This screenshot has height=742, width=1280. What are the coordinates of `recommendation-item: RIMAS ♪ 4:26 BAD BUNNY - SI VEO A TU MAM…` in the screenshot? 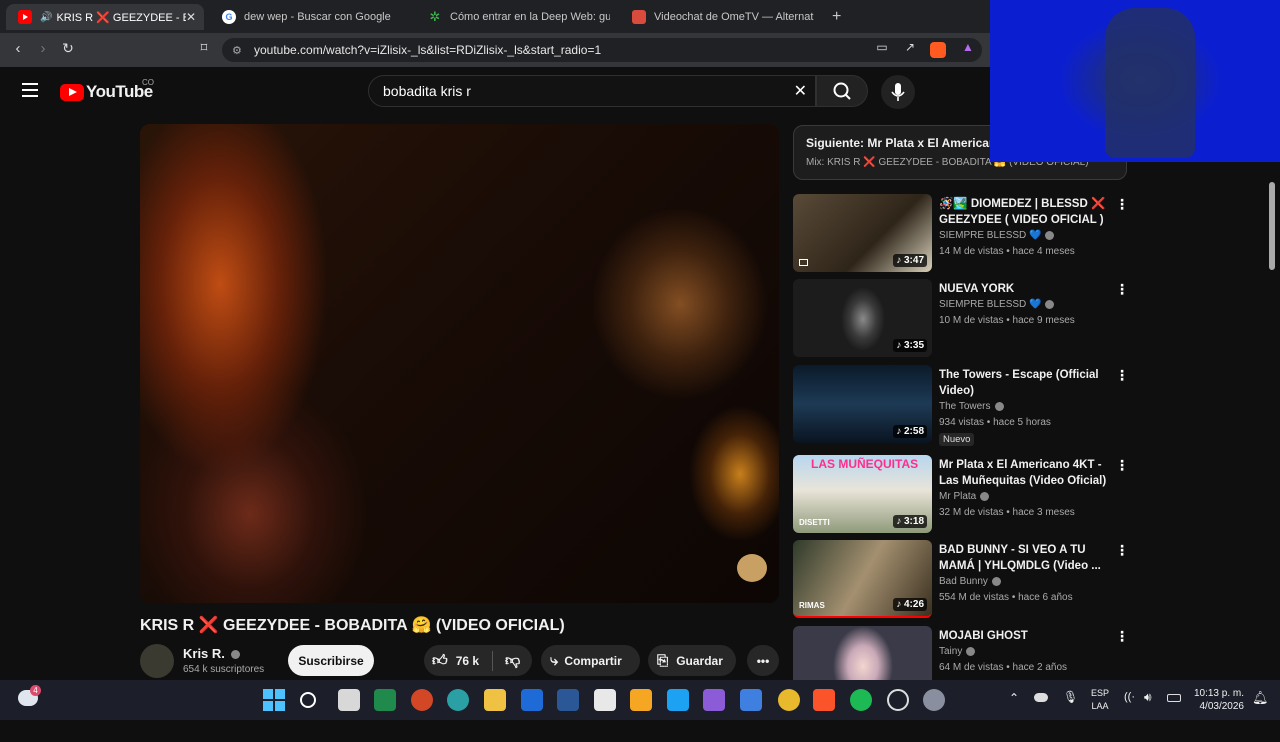 It's located at (963, 580).